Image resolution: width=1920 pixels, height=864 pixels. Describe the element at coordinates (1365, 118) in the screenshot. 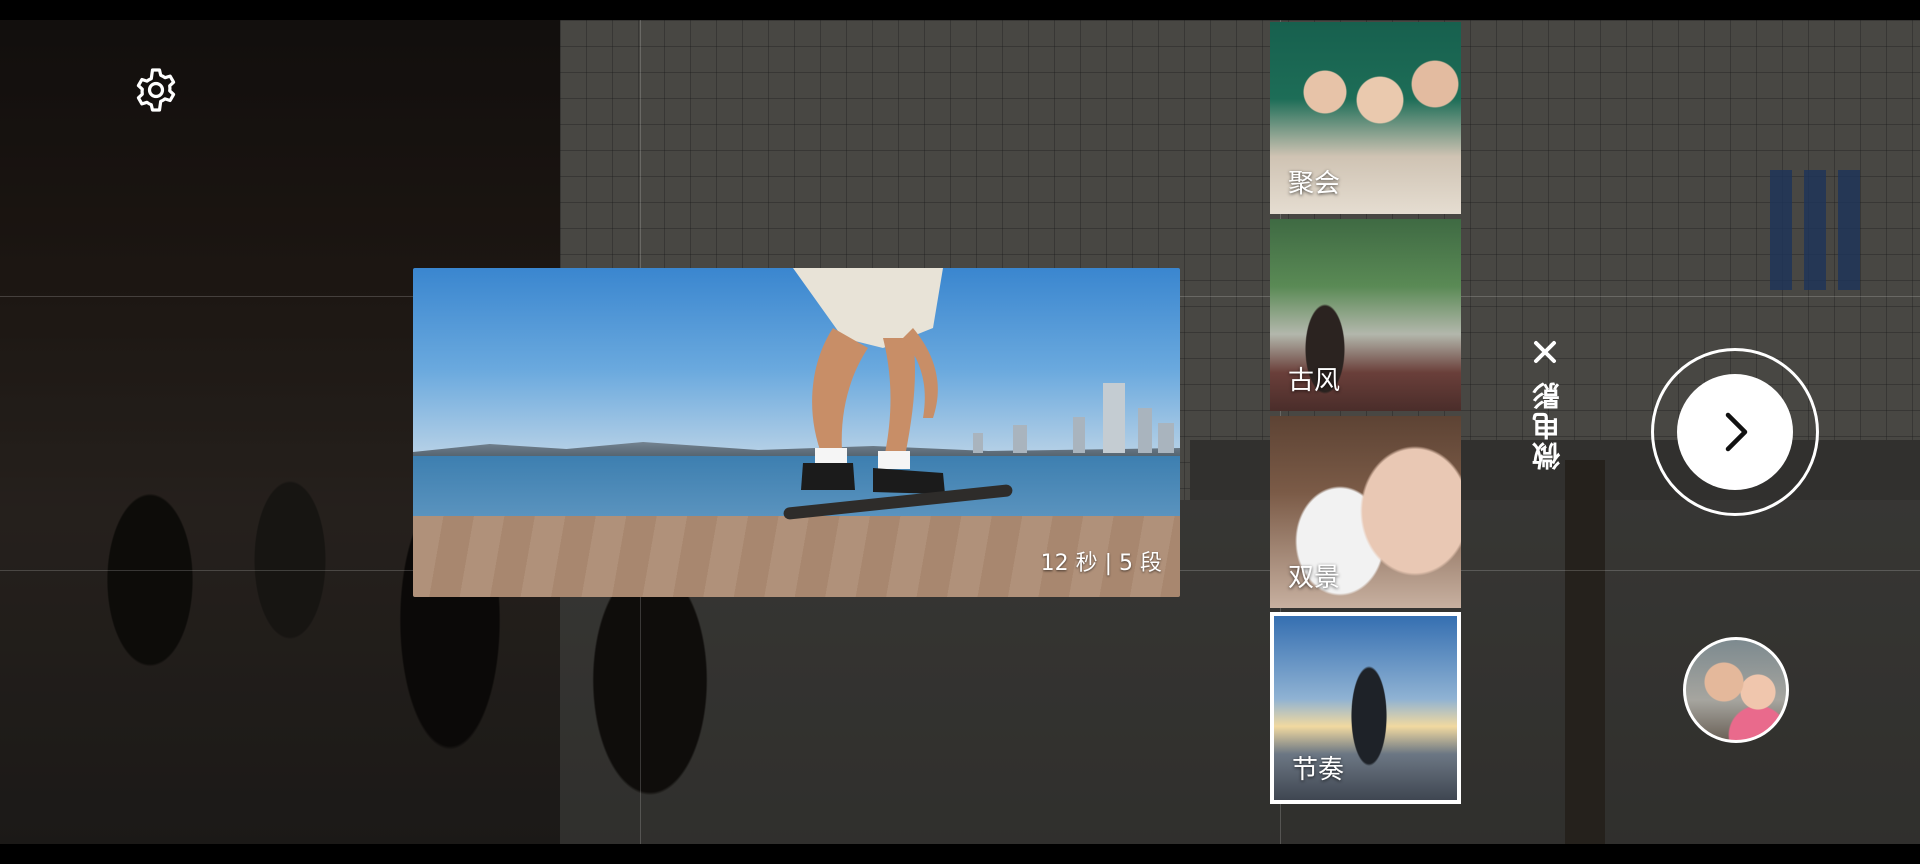

I see `template-party: 聚会` at that location.